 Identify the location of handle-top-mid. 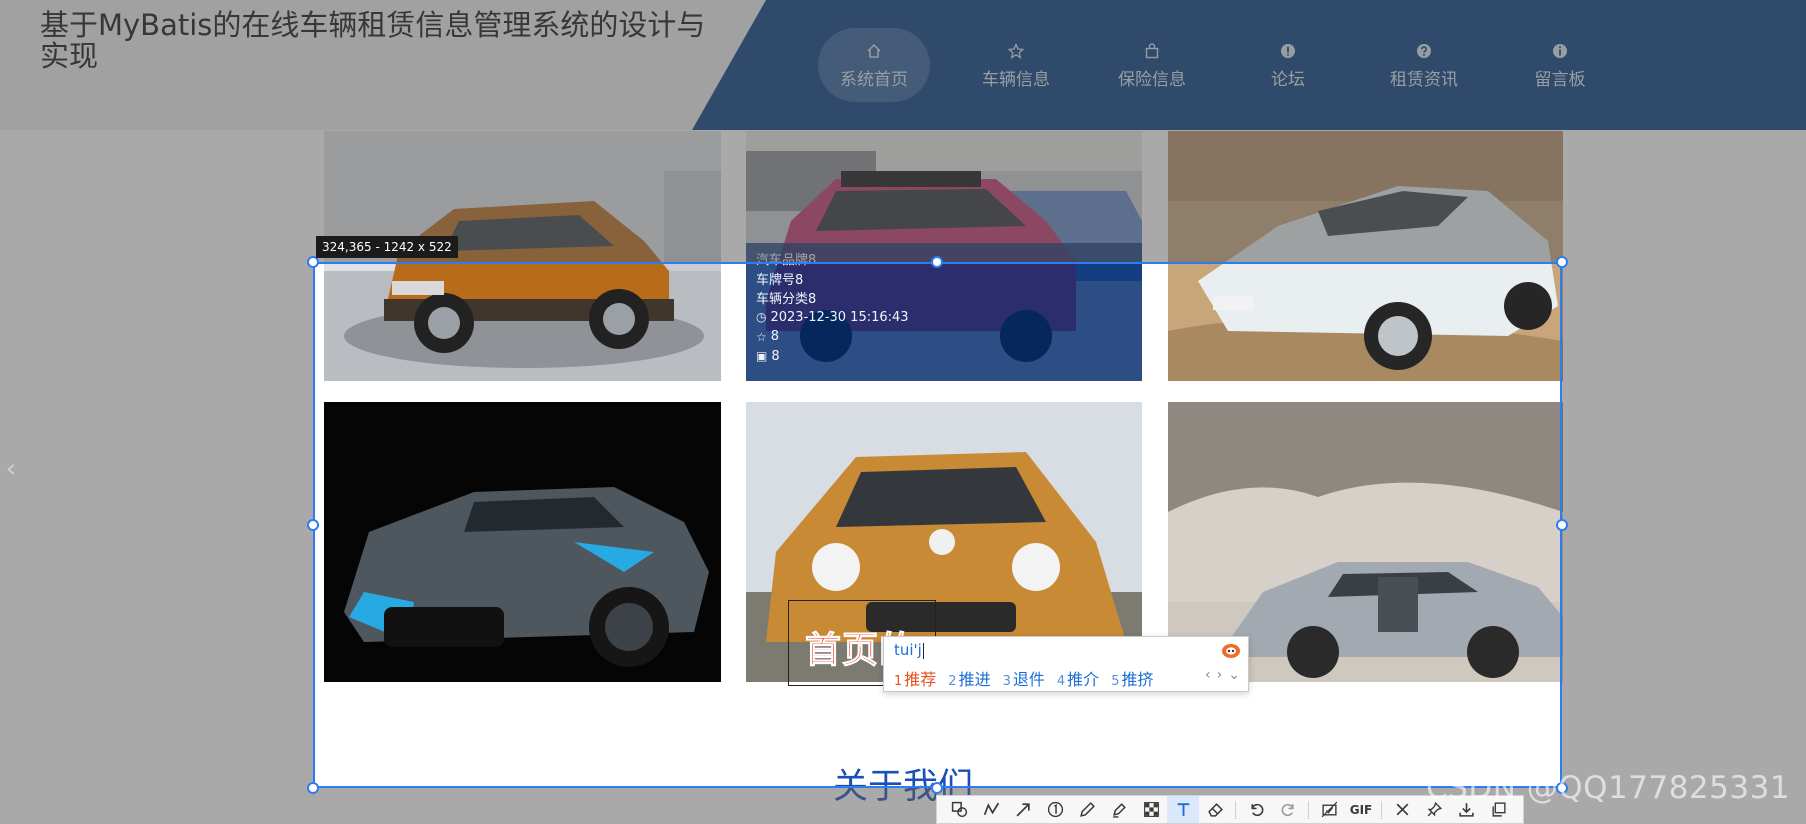
(937, 262).